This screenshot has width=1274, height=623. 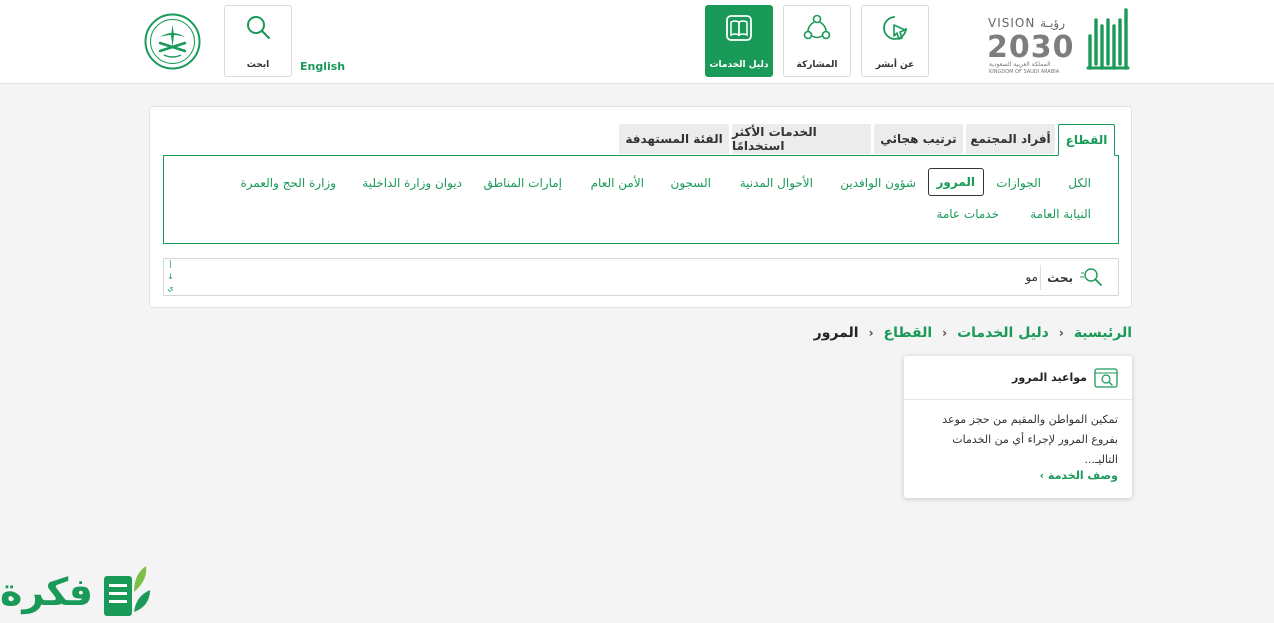 What do you see at coordinates (1024, 72) in the screenshot?
I see `vision-line2: KINGDOM OF SAUDI ARABIA` at bounding box center [1024, 72].